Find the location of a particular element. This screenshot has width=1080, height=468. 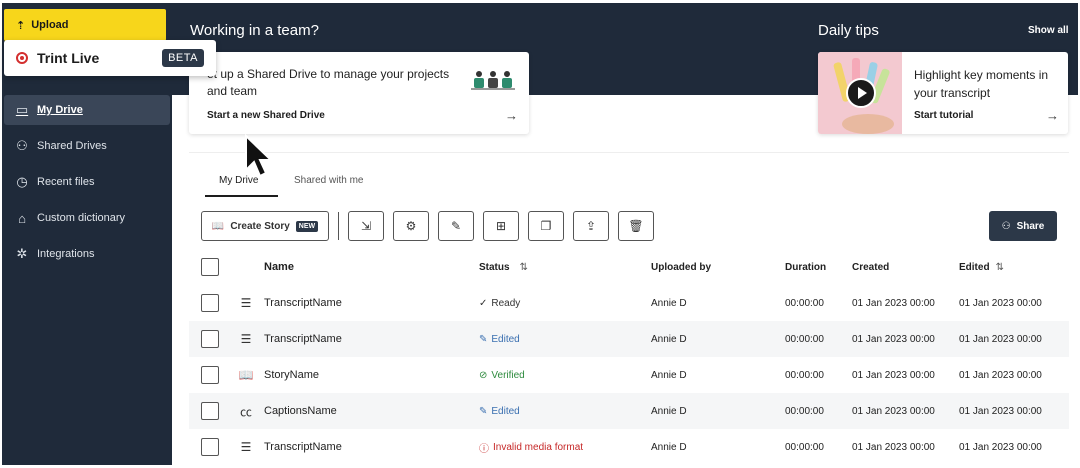

share-button: ⚇ Share is located at coordinates (1023, 226).